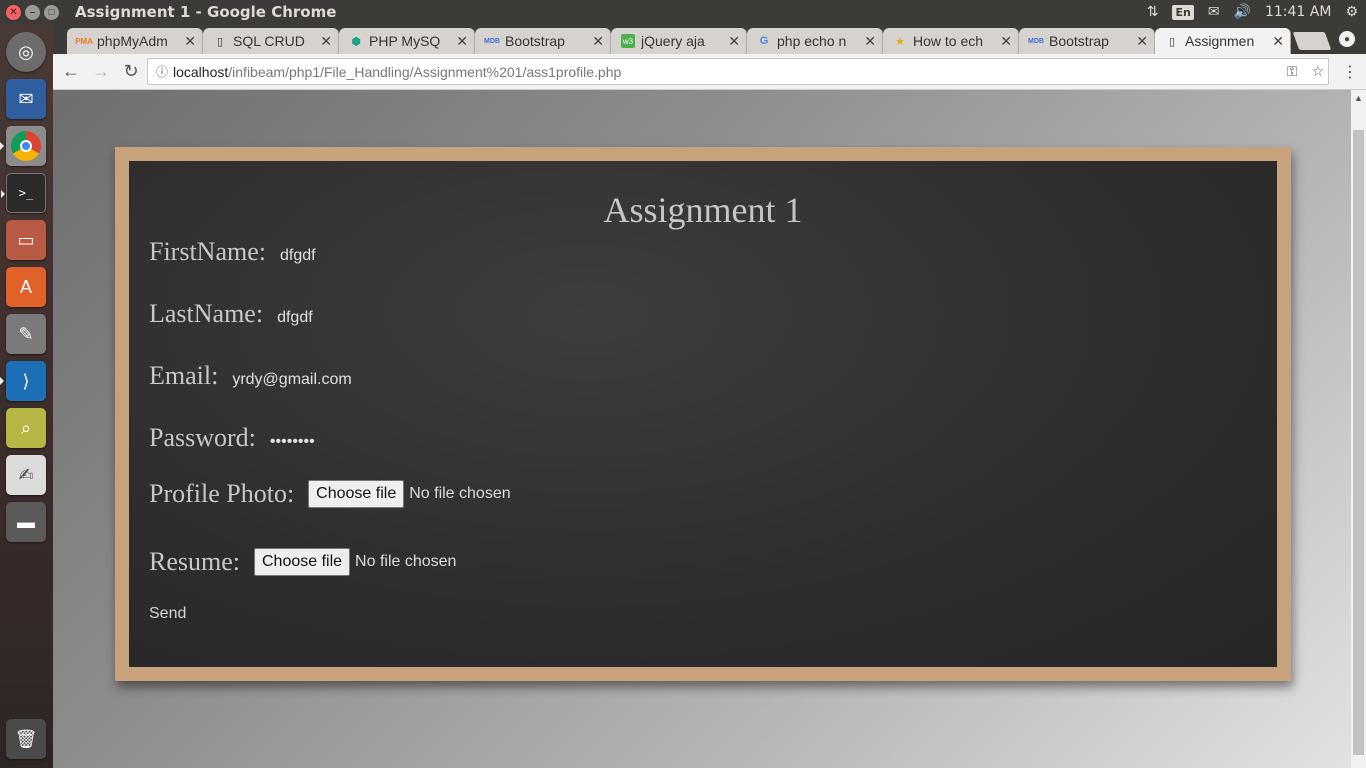  I want to click on tab-jquery-ajax: w3 jQuery aja ✕, so click(679, 41).